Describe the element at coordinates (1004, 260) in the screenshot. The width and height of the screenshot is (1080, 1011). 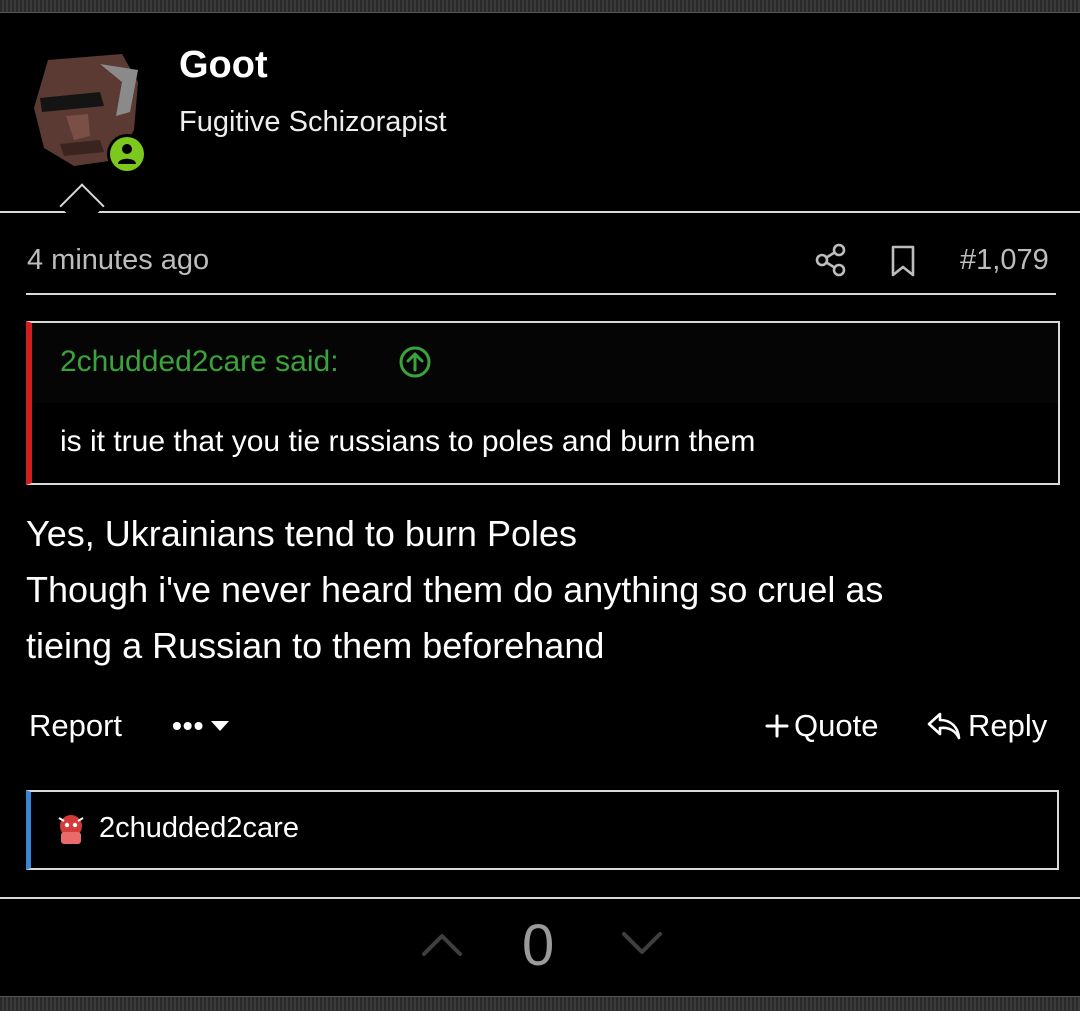
I see `post-number-link: #1,079` at that location.